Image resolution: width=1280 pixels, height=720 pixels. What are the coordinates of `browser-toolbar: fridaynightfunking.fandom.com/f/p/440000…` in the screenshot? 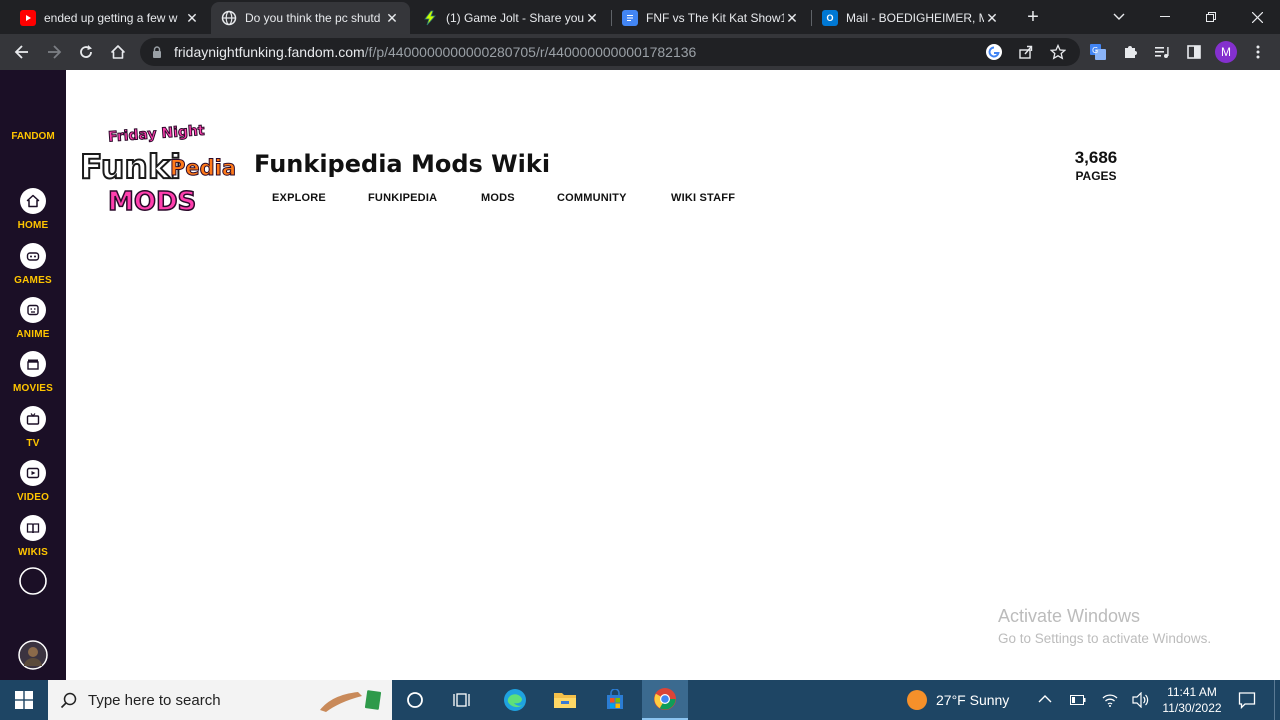 It's located at (640, 52).